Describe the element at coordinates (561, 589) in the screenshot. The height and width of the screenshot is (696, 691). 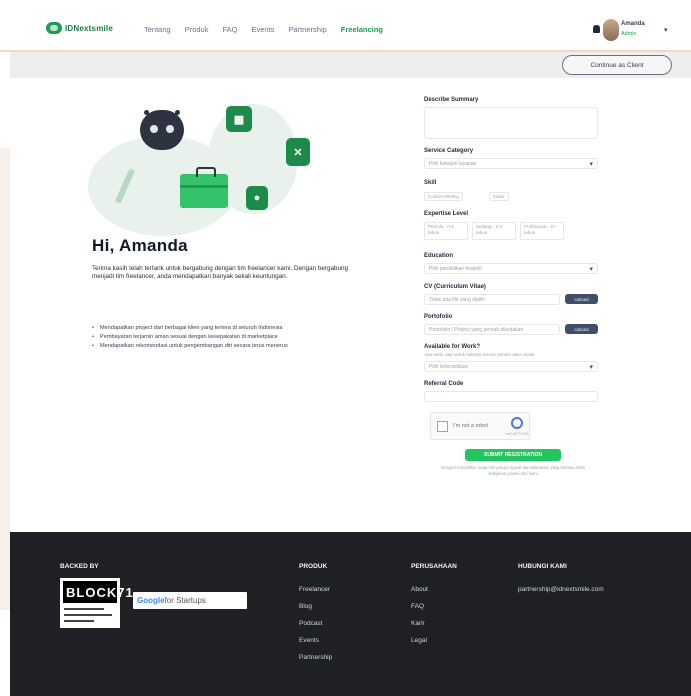
I see `footer-contact-email: partnership@idnextsmile.com` at that location.